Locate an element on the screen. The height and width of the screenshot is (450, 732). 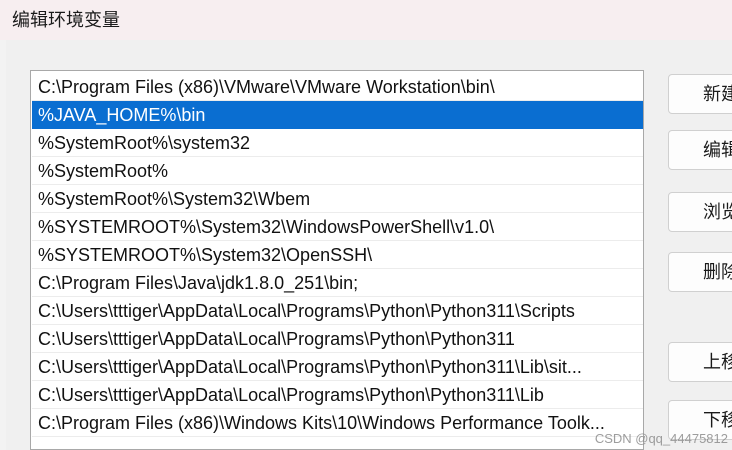
list-item: %SystemRoot%\System32\Wbem is located at coordinates (337, 199).